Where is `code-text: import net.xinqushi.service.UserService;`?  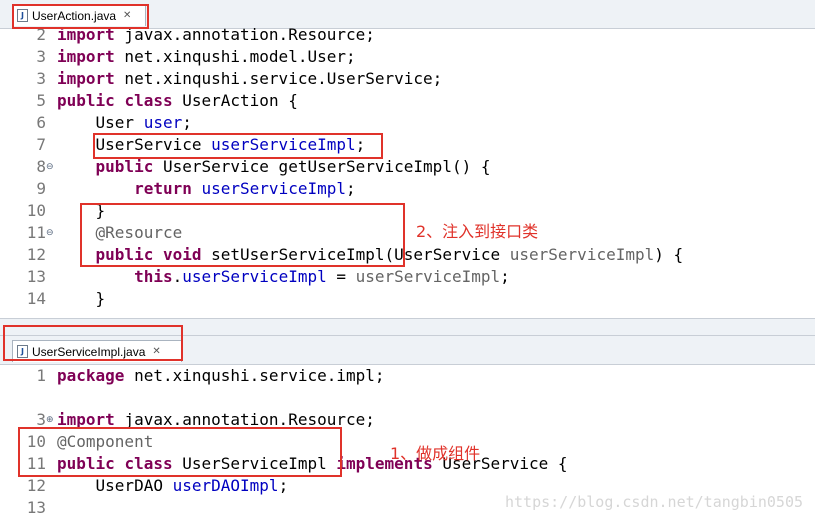 code-text: import net.xinqushi.service.UserService; is located at coordinates (249, 79).